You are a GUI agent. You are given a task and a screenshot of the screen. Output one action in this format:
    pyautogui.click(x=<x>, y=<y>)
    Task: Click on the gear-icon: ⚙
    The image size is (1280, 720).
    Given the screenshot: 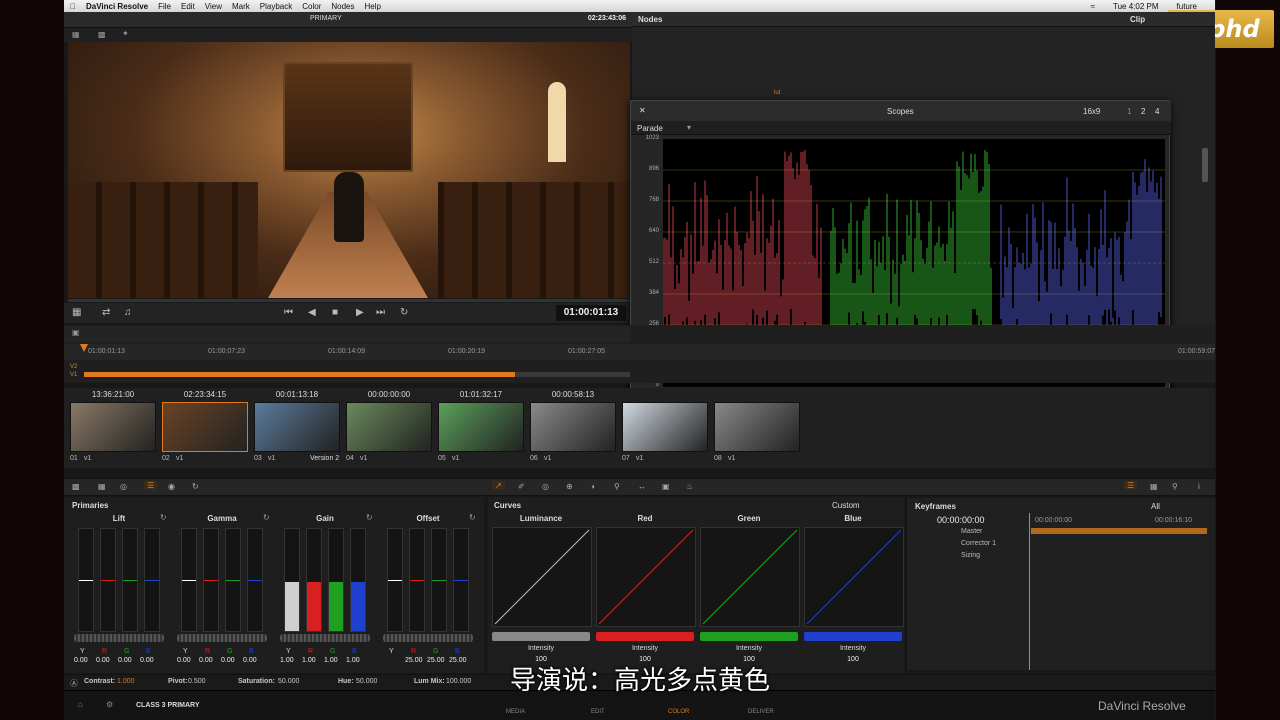 What is the action you would take?
    pyautogui.click(x=109, y=704)
    